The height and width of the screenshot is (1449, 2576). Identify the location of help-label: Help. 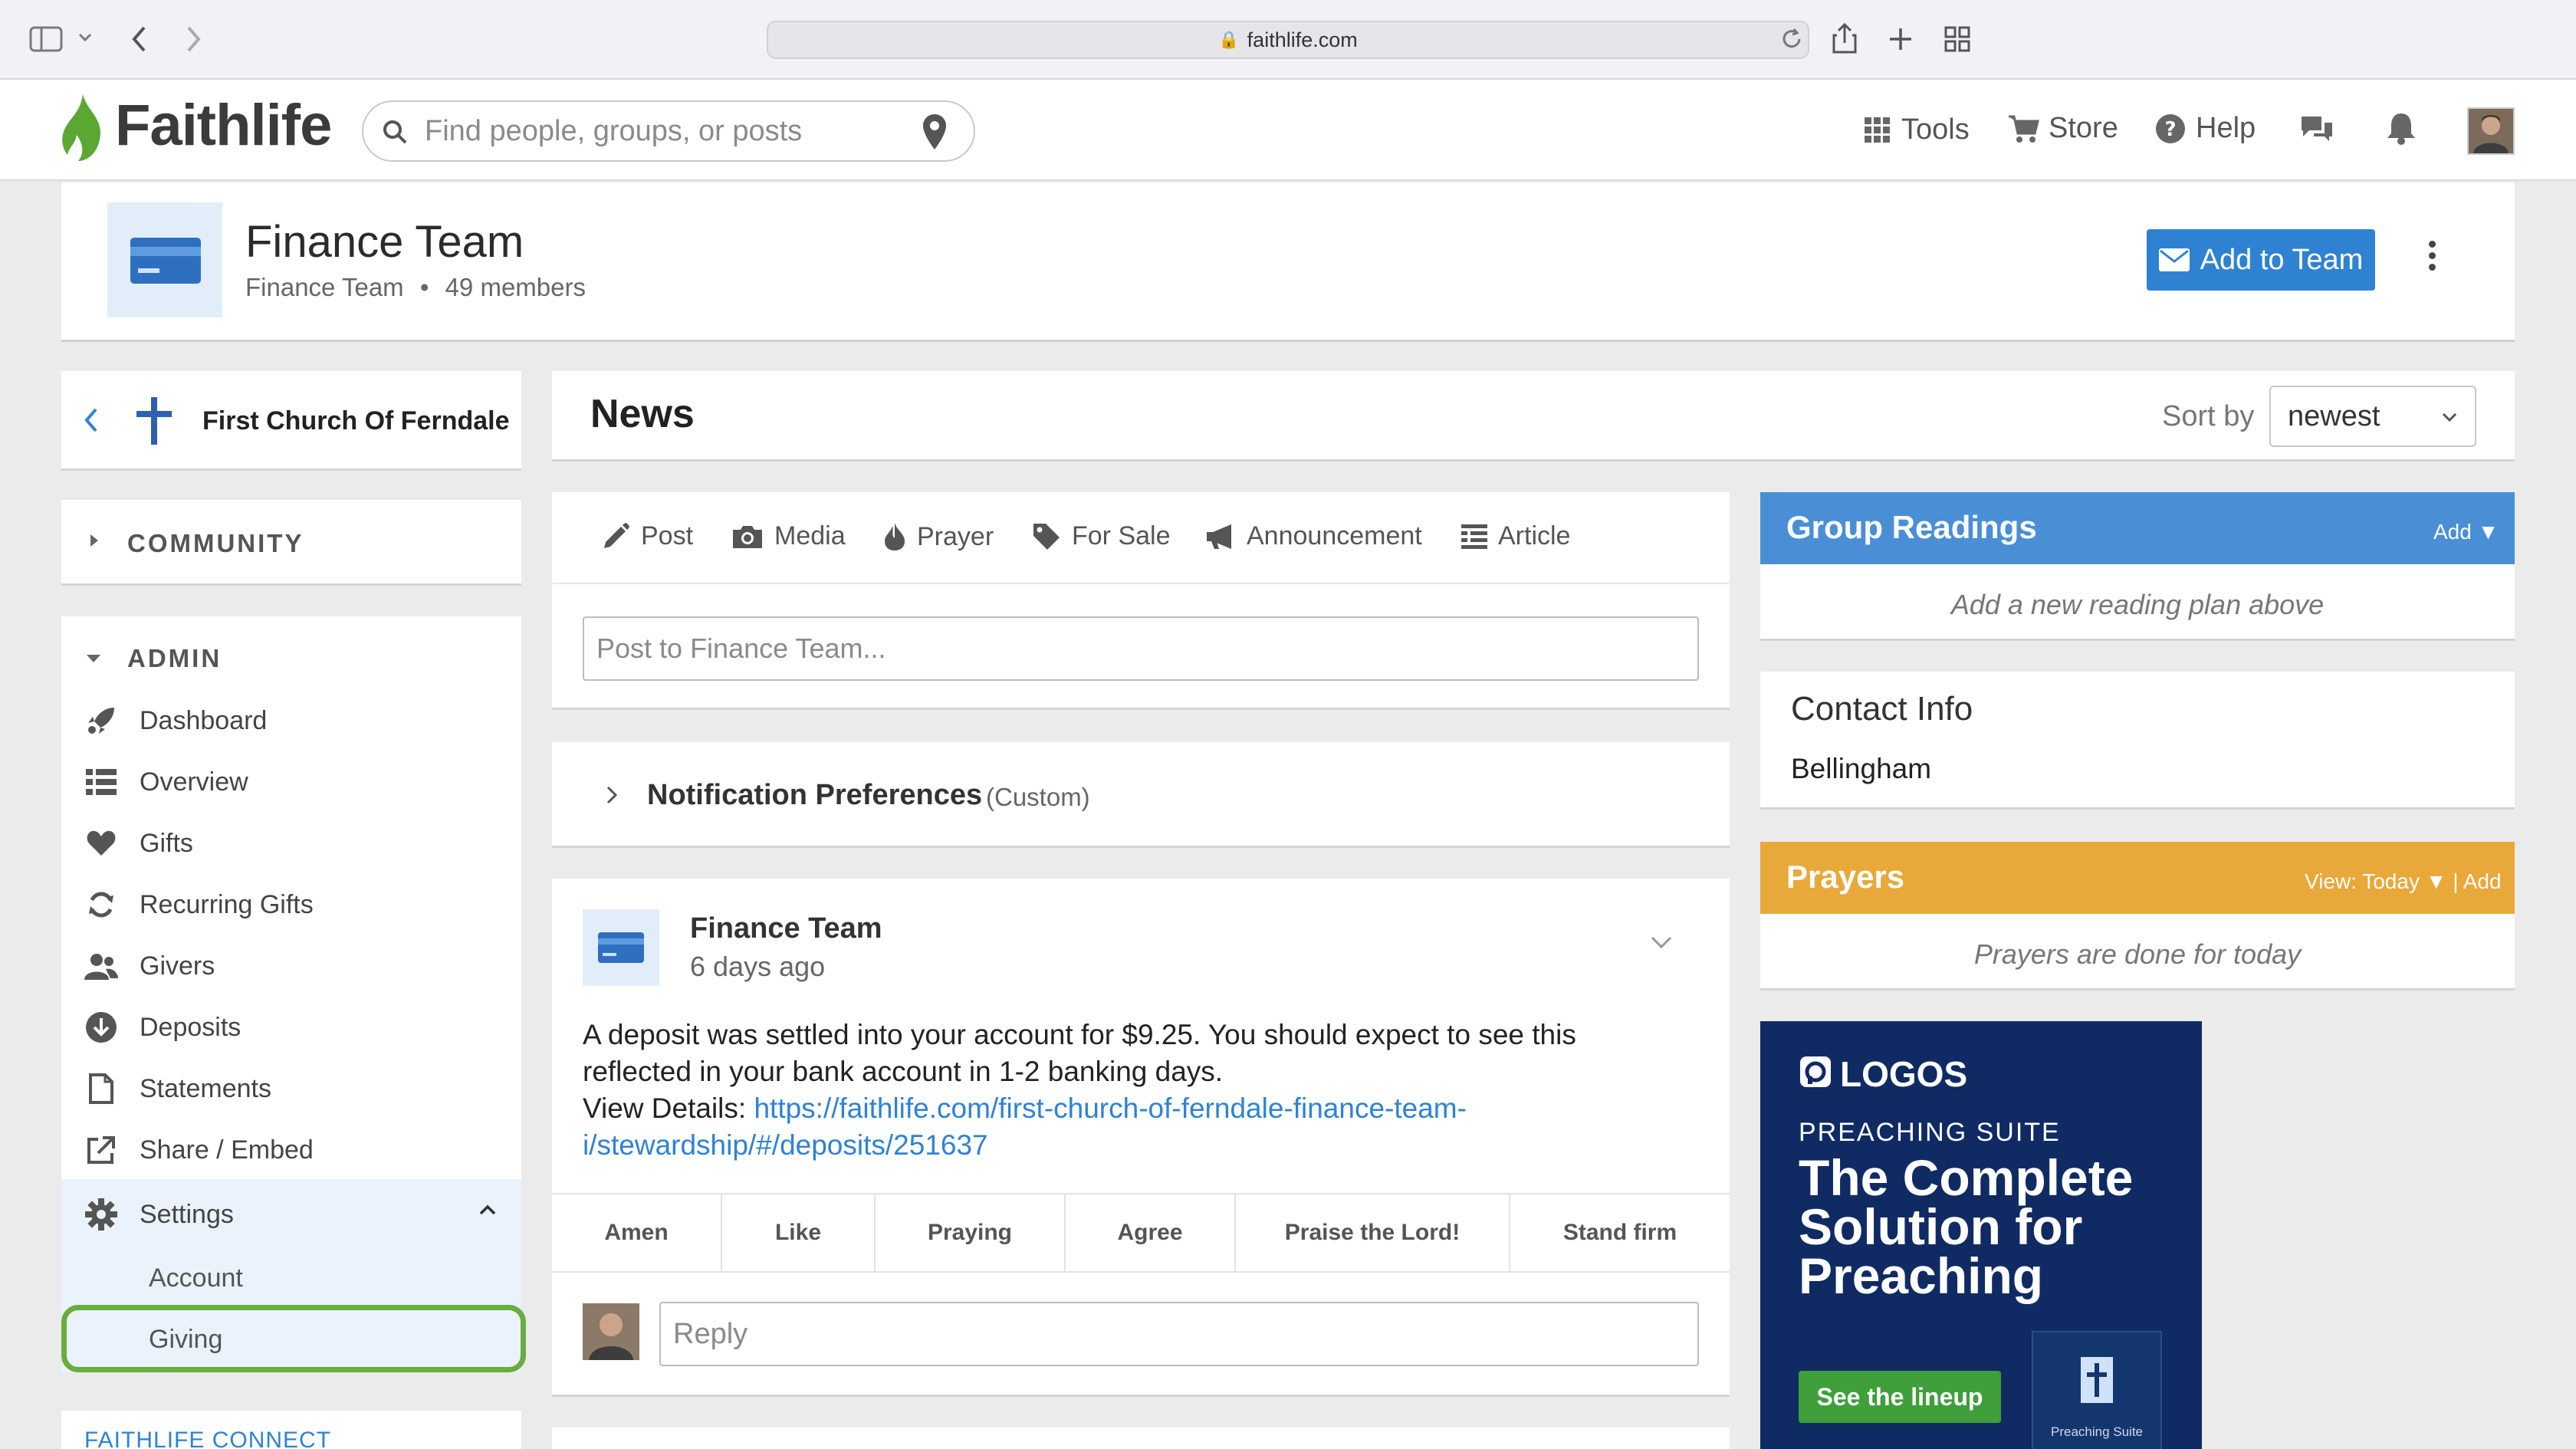
(2226, 128).